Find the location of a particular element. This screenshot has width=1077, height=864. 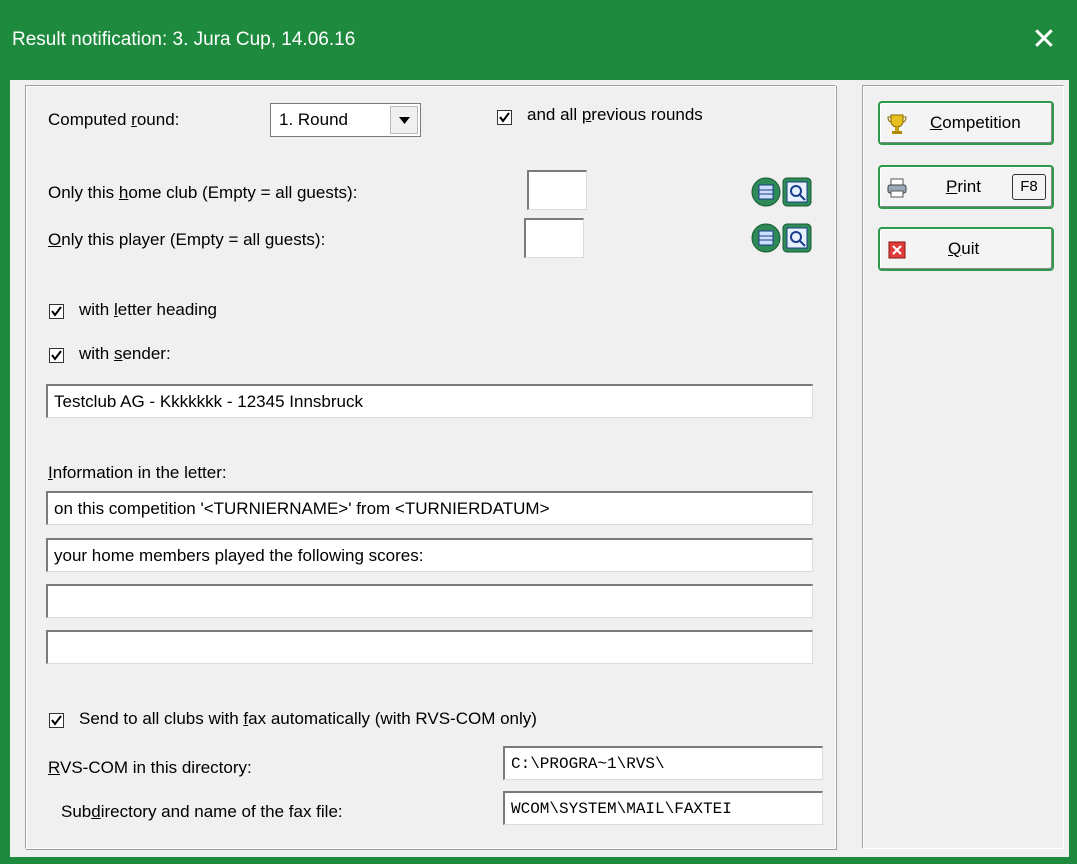

computed-round-value: 1. Round is located at coordinates (313, 119).